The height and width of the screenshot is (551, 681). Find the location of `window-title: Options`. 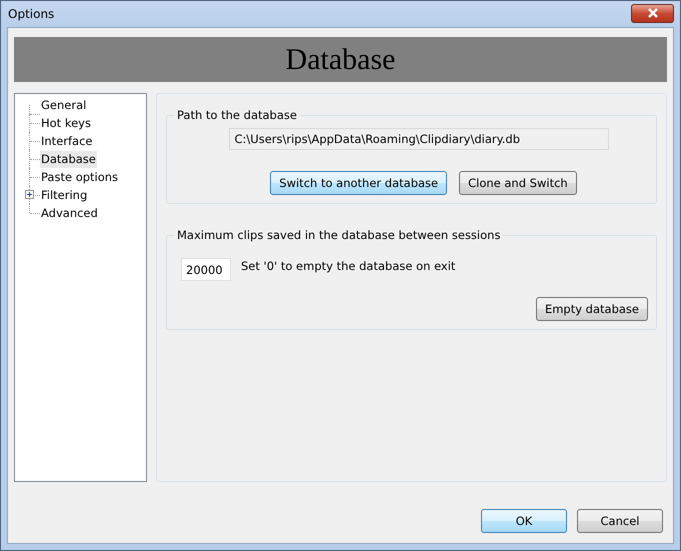

window-title: Options is located at coordinates (31, 14).